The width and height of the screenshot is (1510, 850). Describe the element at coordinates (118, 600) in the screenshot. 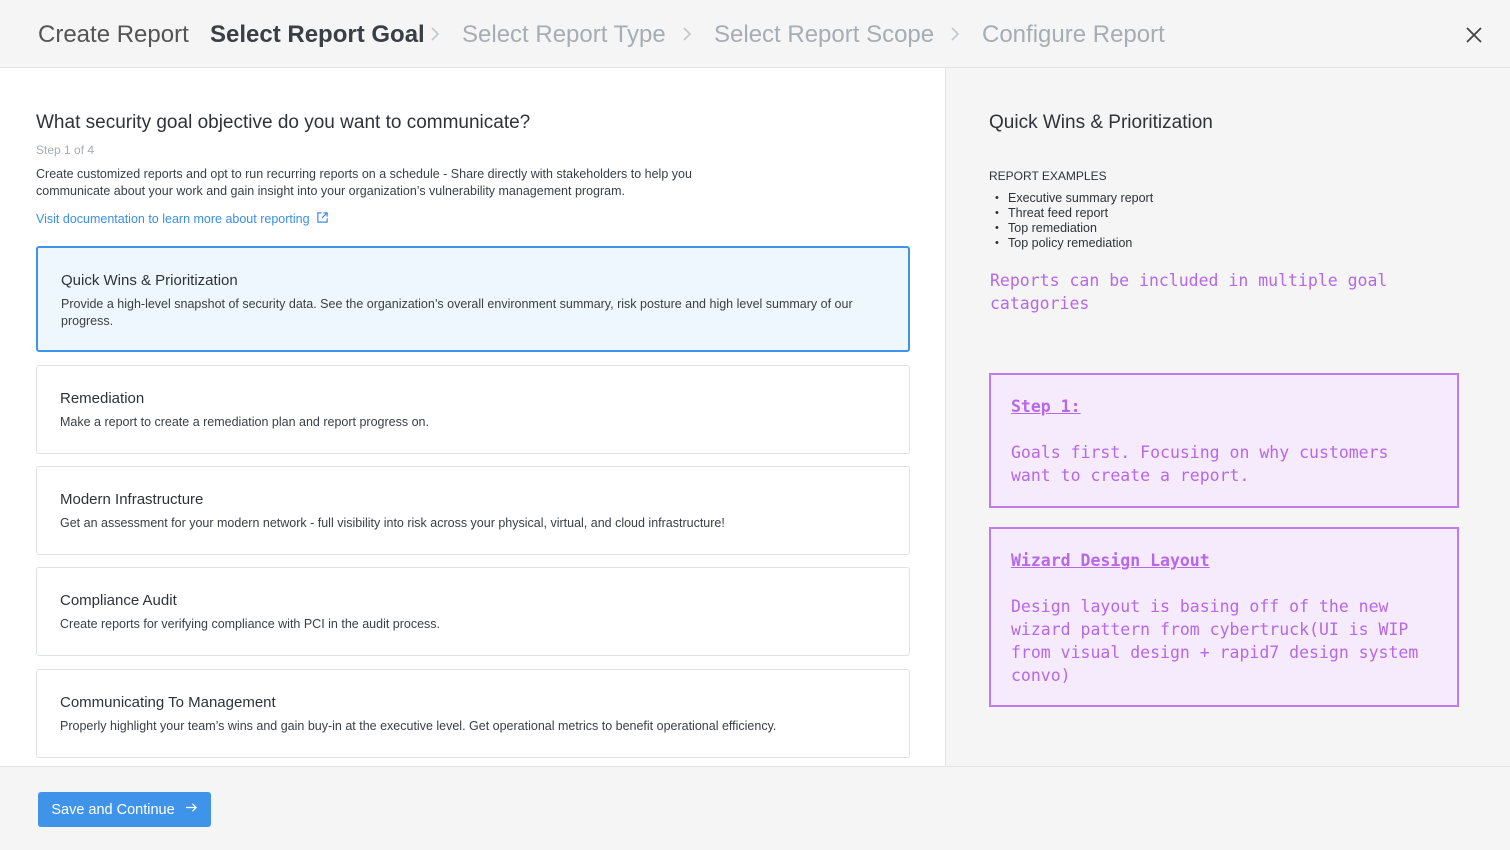

I see `goal-card-title: Compliance Audit` at that location.